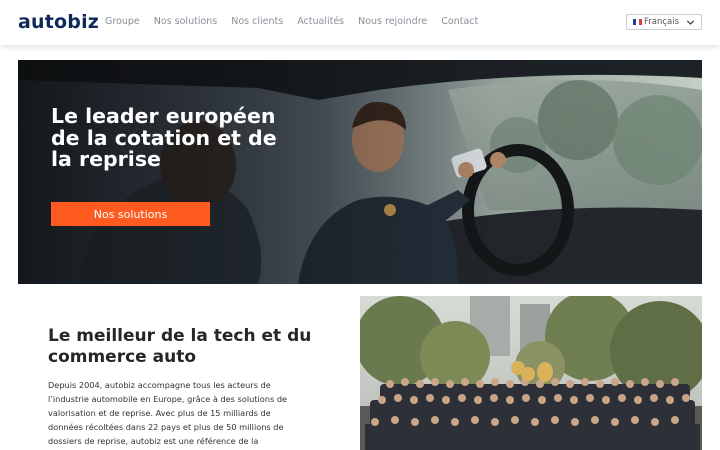  I want to click on language-select: Français, so click(664, 22).